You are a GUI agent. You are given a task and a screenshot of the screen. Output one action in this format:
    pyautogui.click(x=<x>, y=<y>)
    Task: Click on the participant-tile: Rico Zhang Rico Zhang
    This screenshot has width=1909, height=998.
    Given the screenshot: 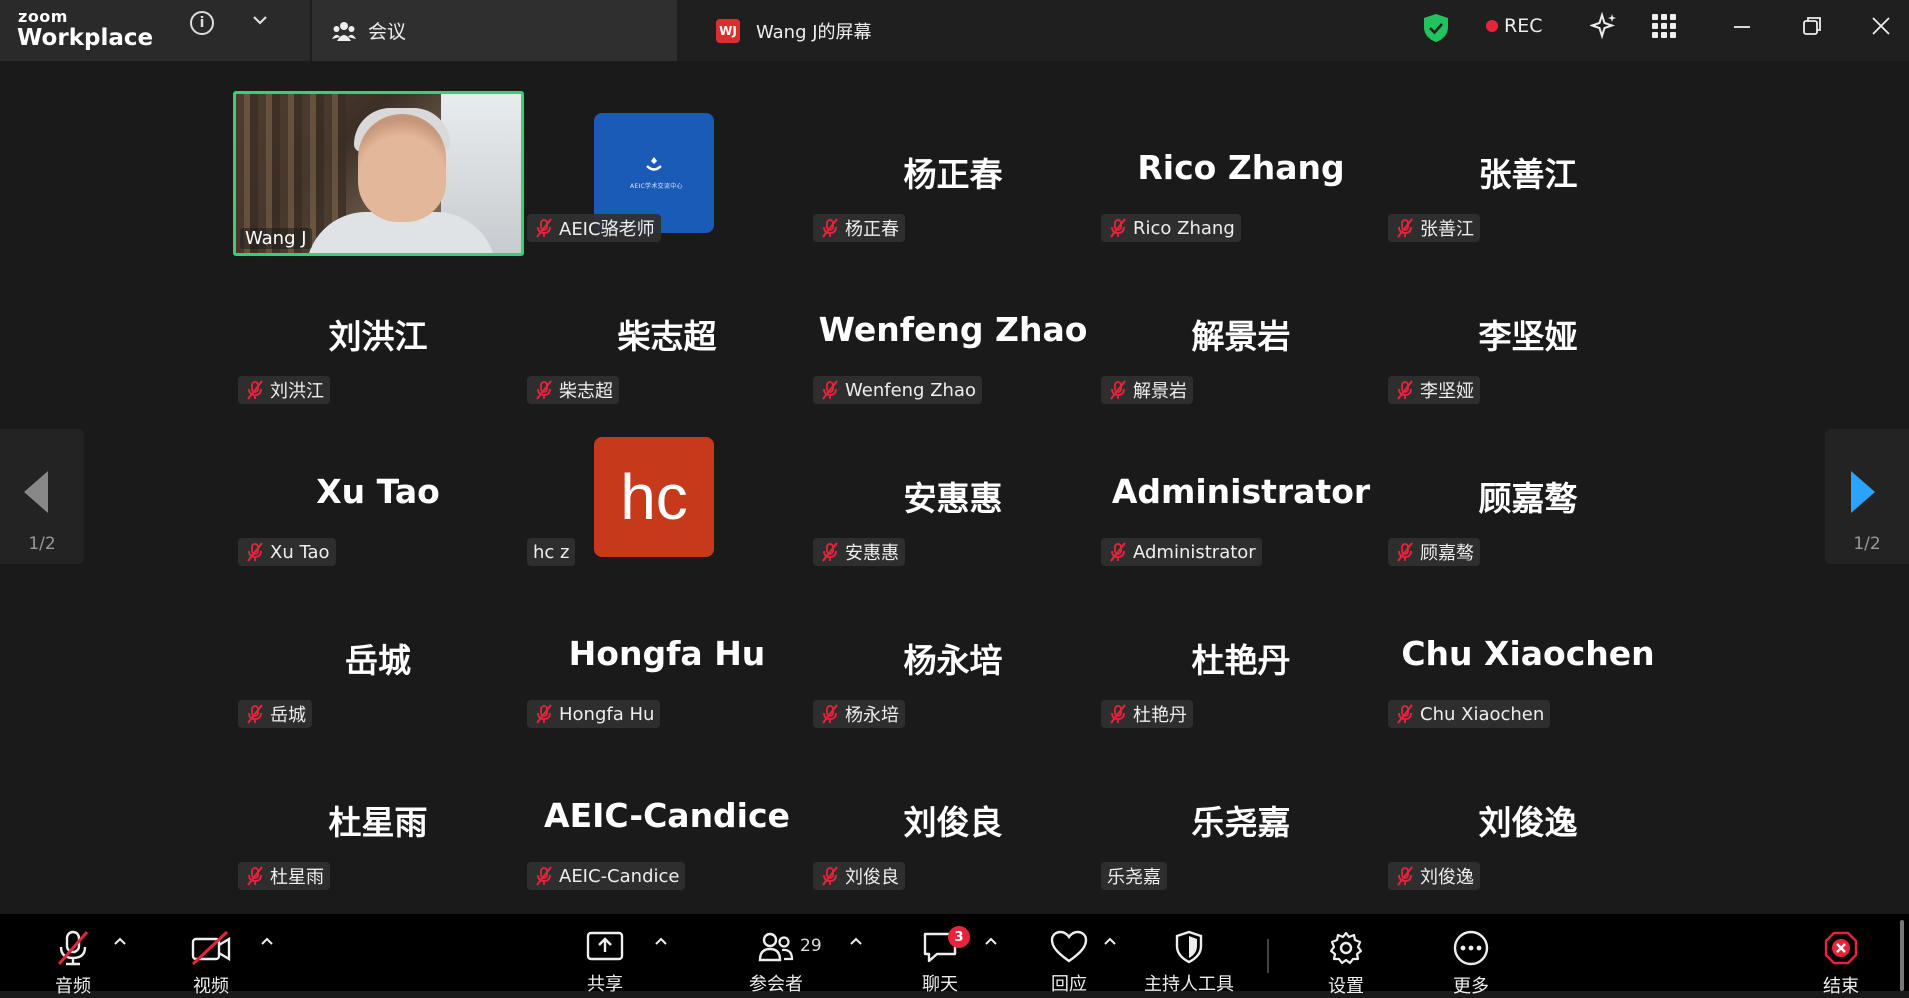 What is the action you would take?
    pyautogui.click(x=1241, y=171)
    